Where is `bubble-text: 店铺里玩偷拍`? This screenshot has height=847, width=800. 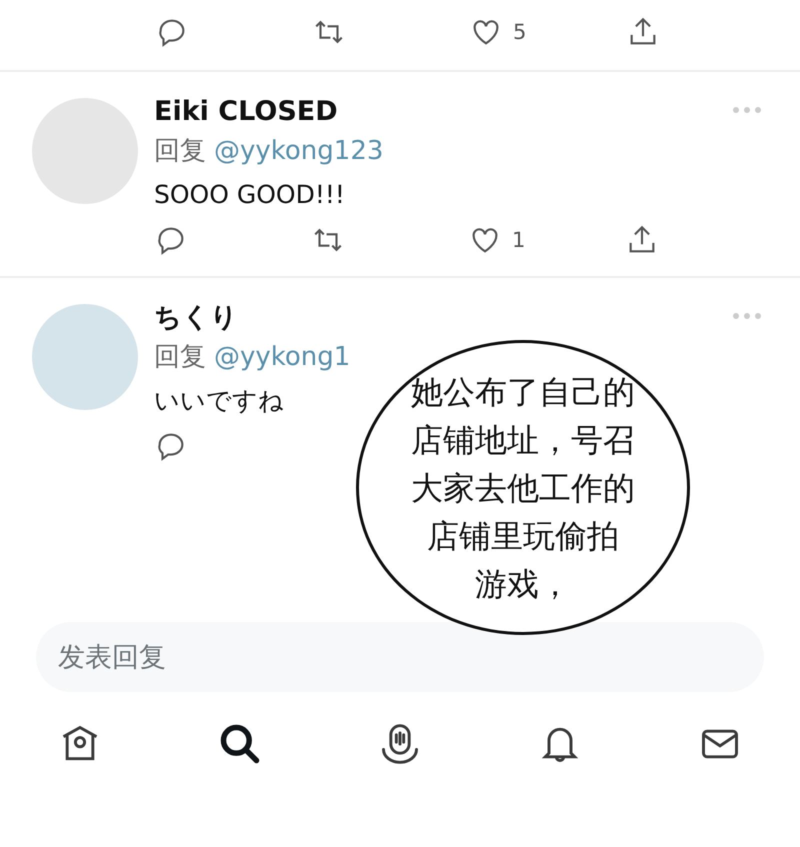 bubble-text: 店铺里玩偷拍 is located at coordinates (523, 536).